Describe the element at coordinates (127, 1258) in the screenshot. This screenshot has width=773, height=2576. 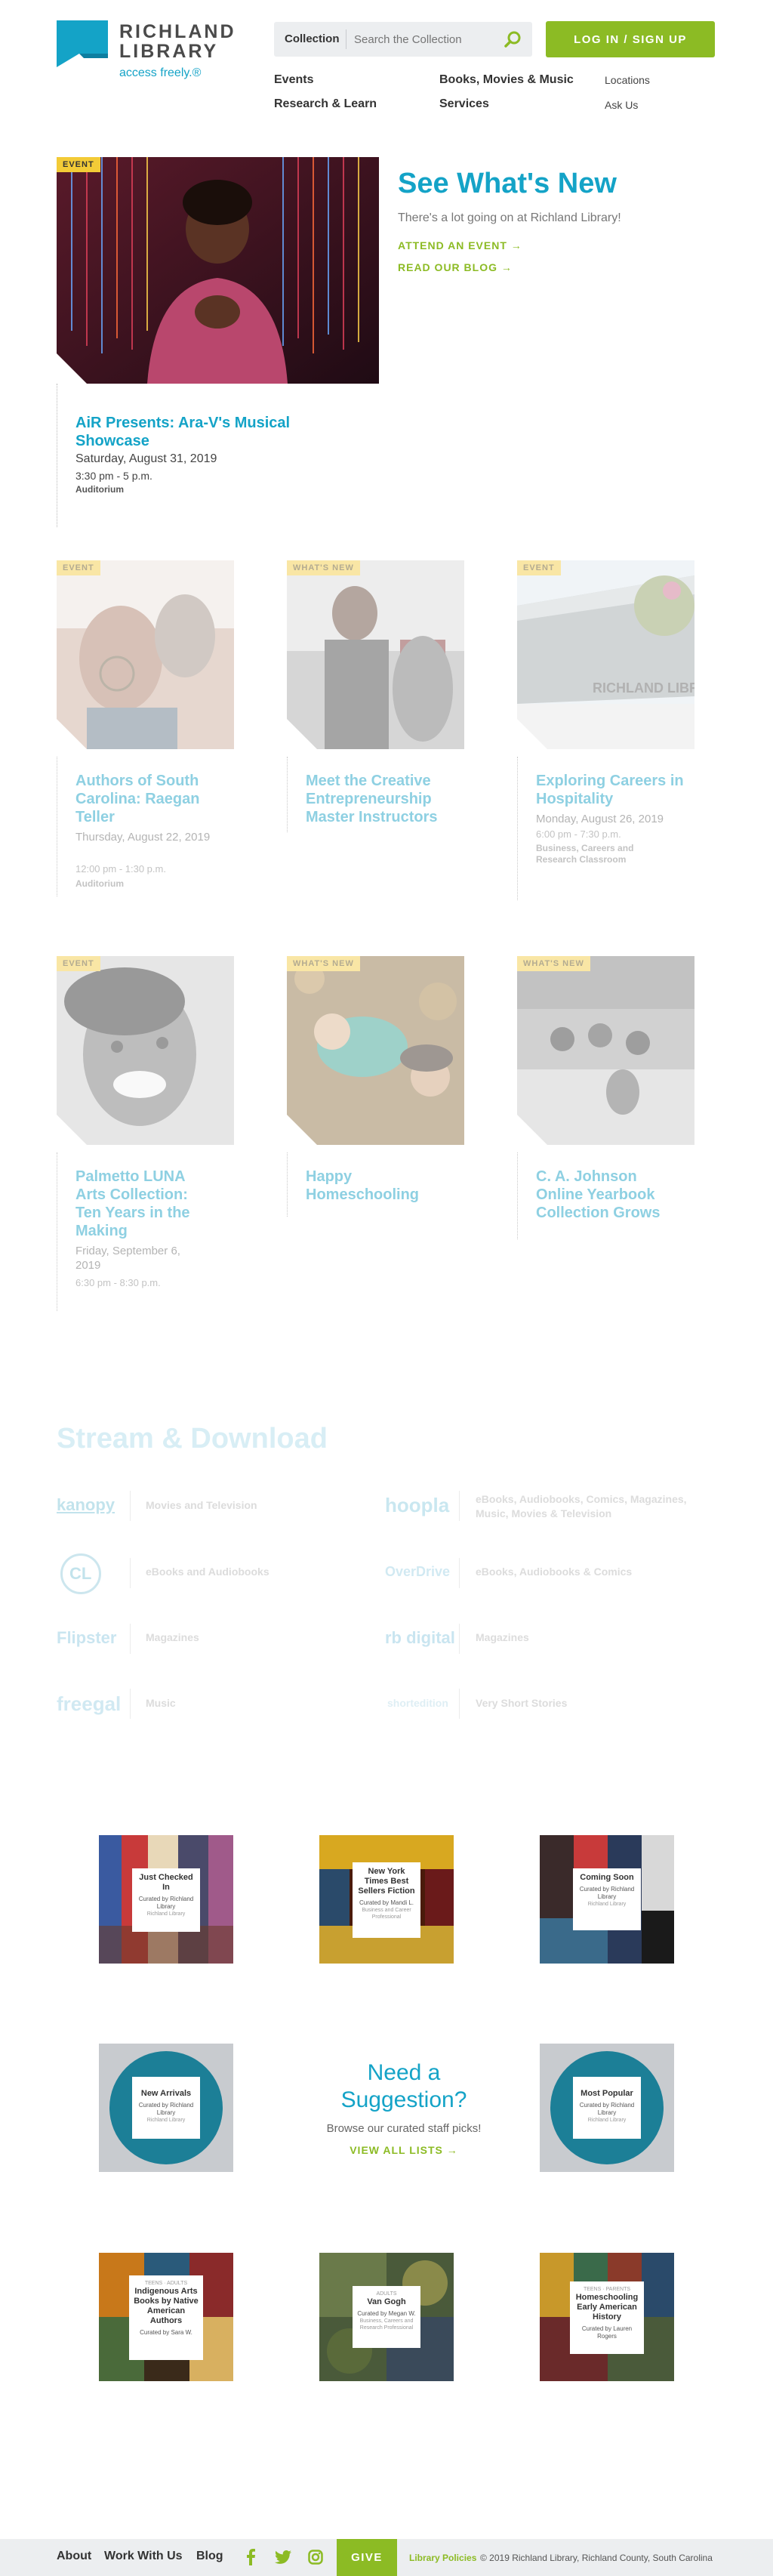
I see `card-date: Friday, September 6, 2019` at that location.